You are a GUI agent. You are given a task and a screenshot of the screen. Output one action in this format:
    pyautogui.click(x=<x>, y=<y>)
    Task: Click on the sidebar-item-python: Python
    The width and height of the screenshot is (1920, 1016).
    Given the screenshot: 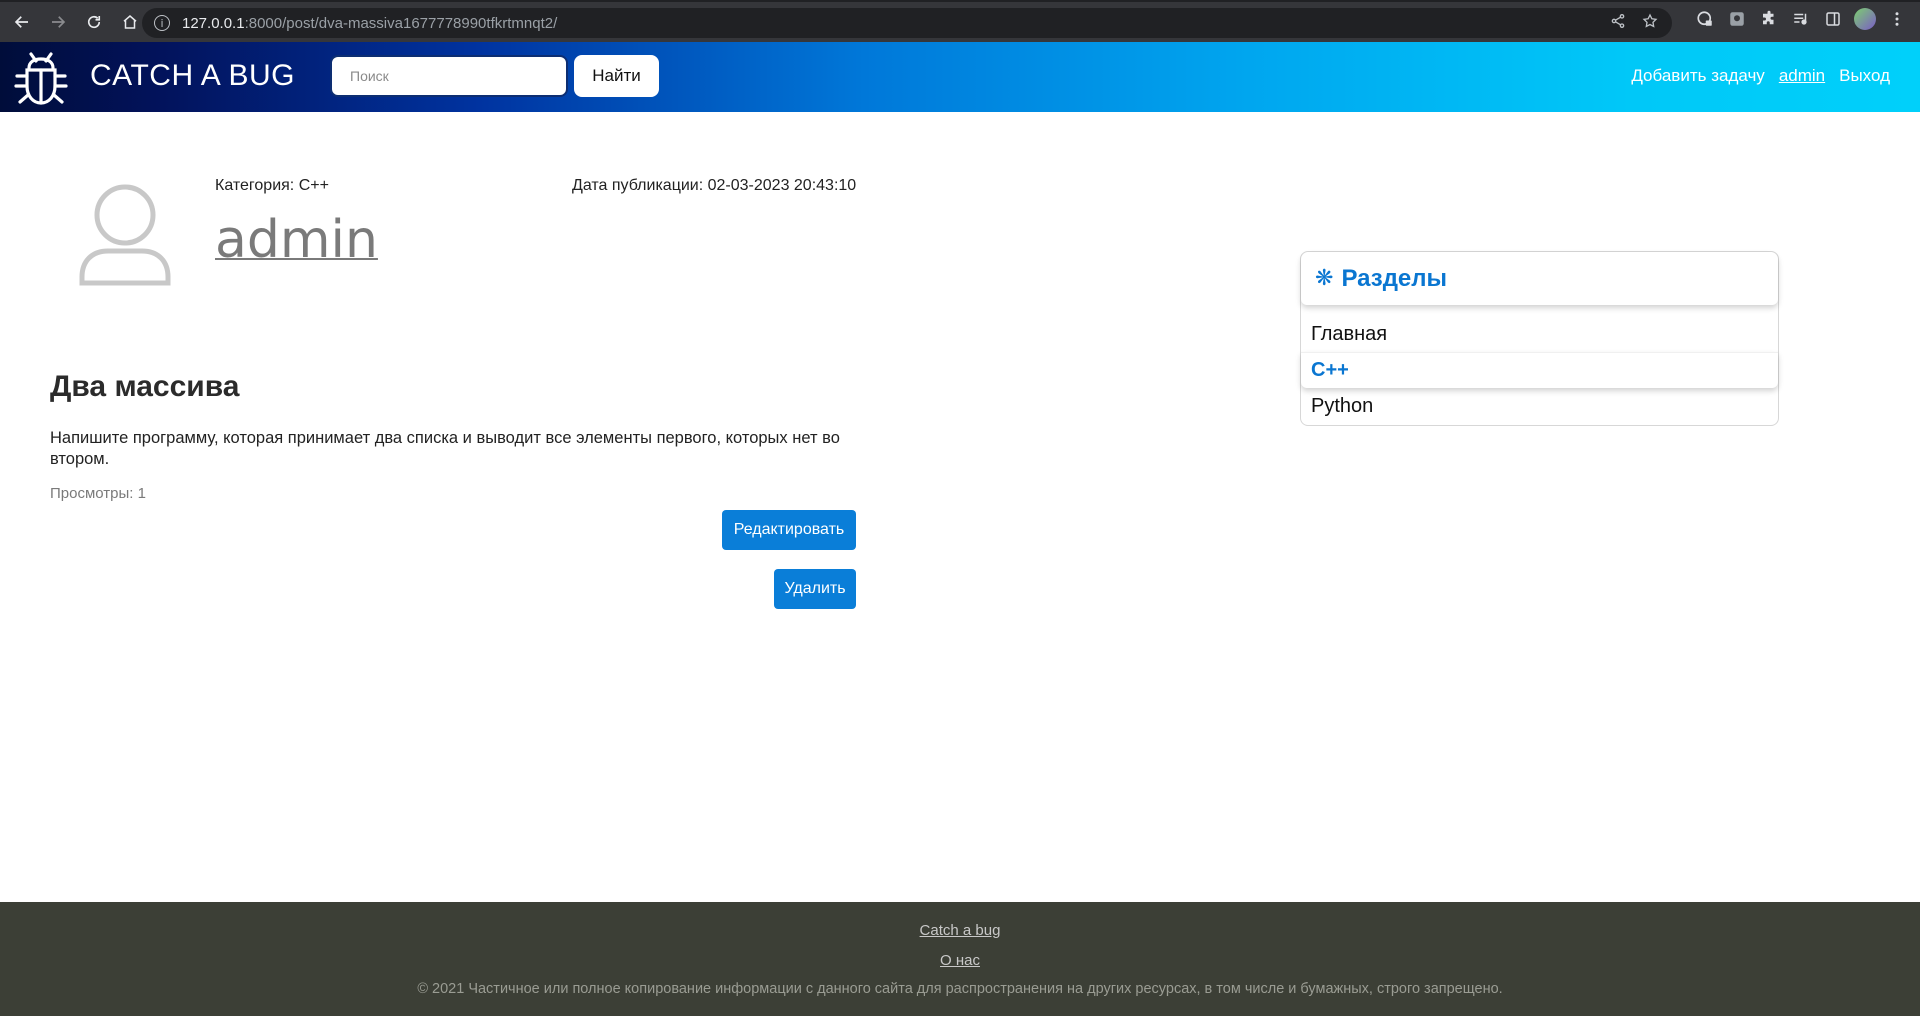 What is the action you would take?
    pyautogui.click(x=1539, y=406)
    